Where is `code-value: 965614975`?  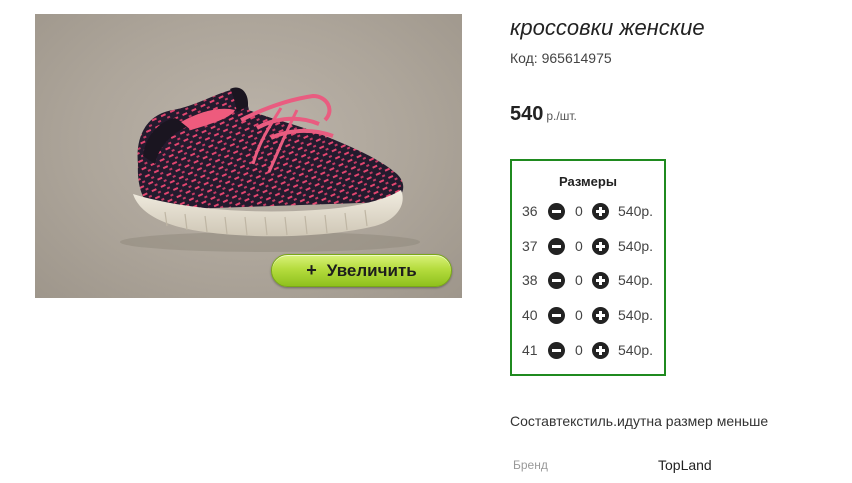
code-value: 965614975 is located at coordinates (576, 58).